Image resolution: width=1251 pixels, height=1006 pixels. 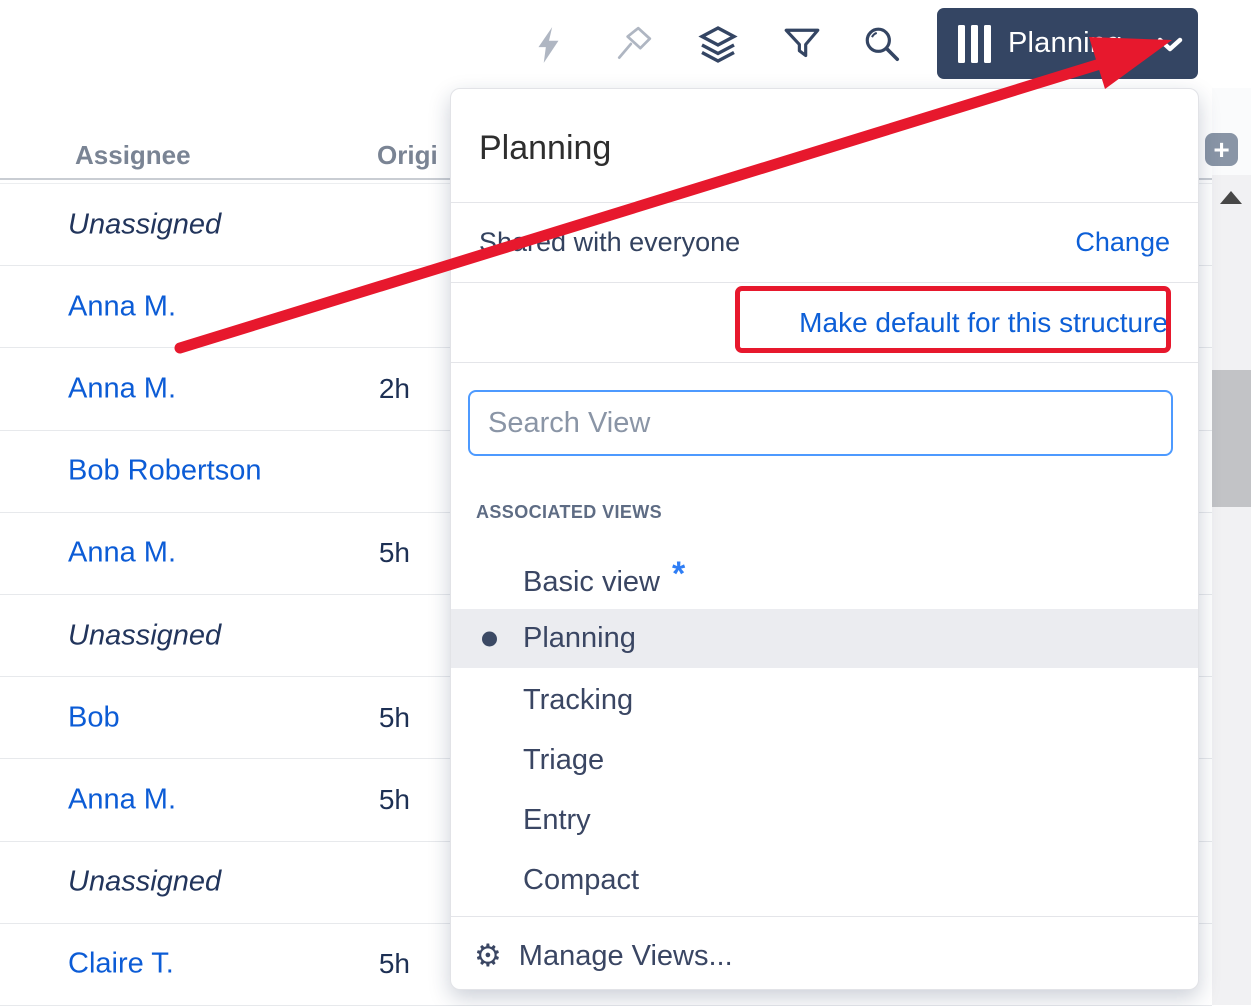 I want to click on search-view-input, so click(x=820, y=423).